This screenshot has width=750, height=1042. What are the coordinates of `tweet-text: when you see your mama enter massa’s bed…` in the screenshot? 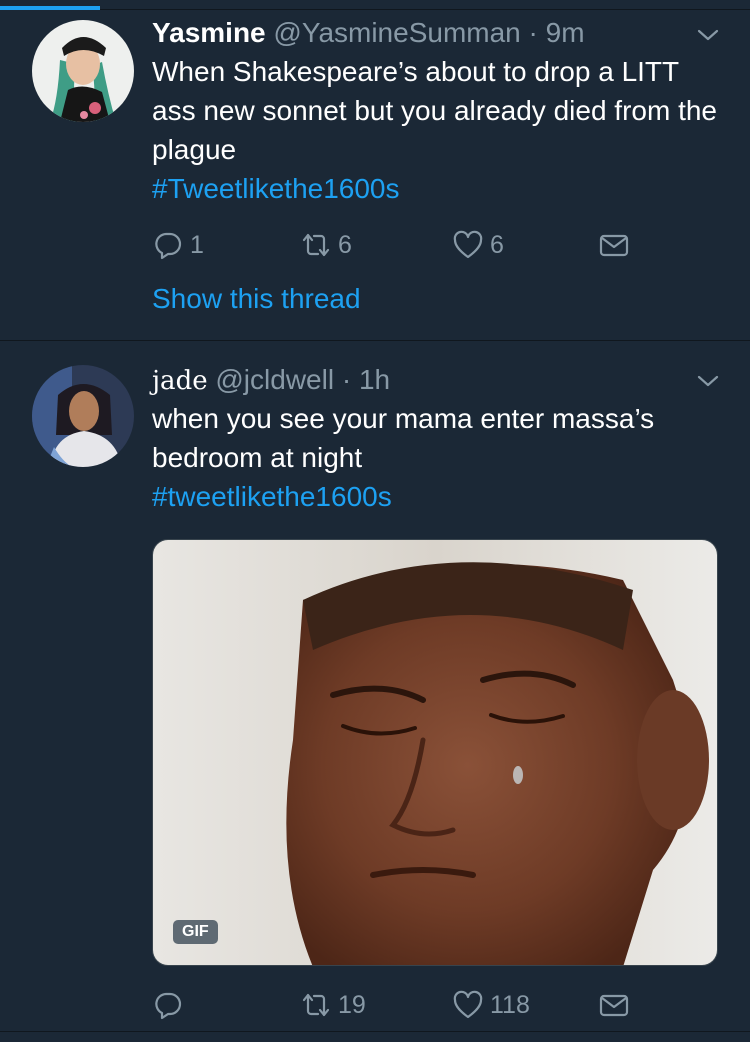 It's located at (439, 457).